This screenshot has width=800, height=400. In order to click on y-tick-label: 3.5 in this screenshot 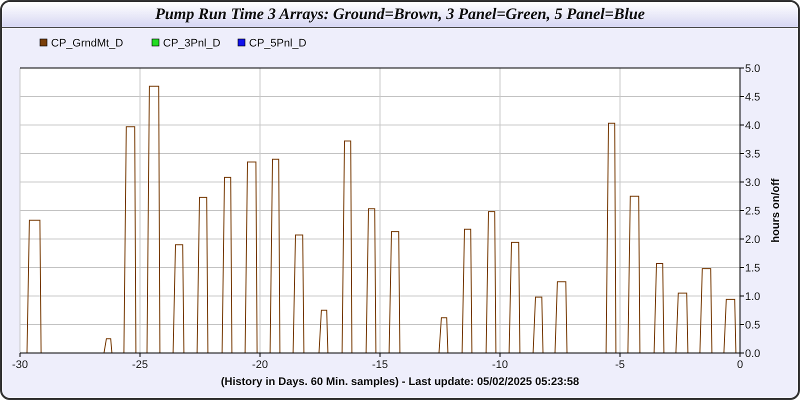, I will do `click(752, 154)`.